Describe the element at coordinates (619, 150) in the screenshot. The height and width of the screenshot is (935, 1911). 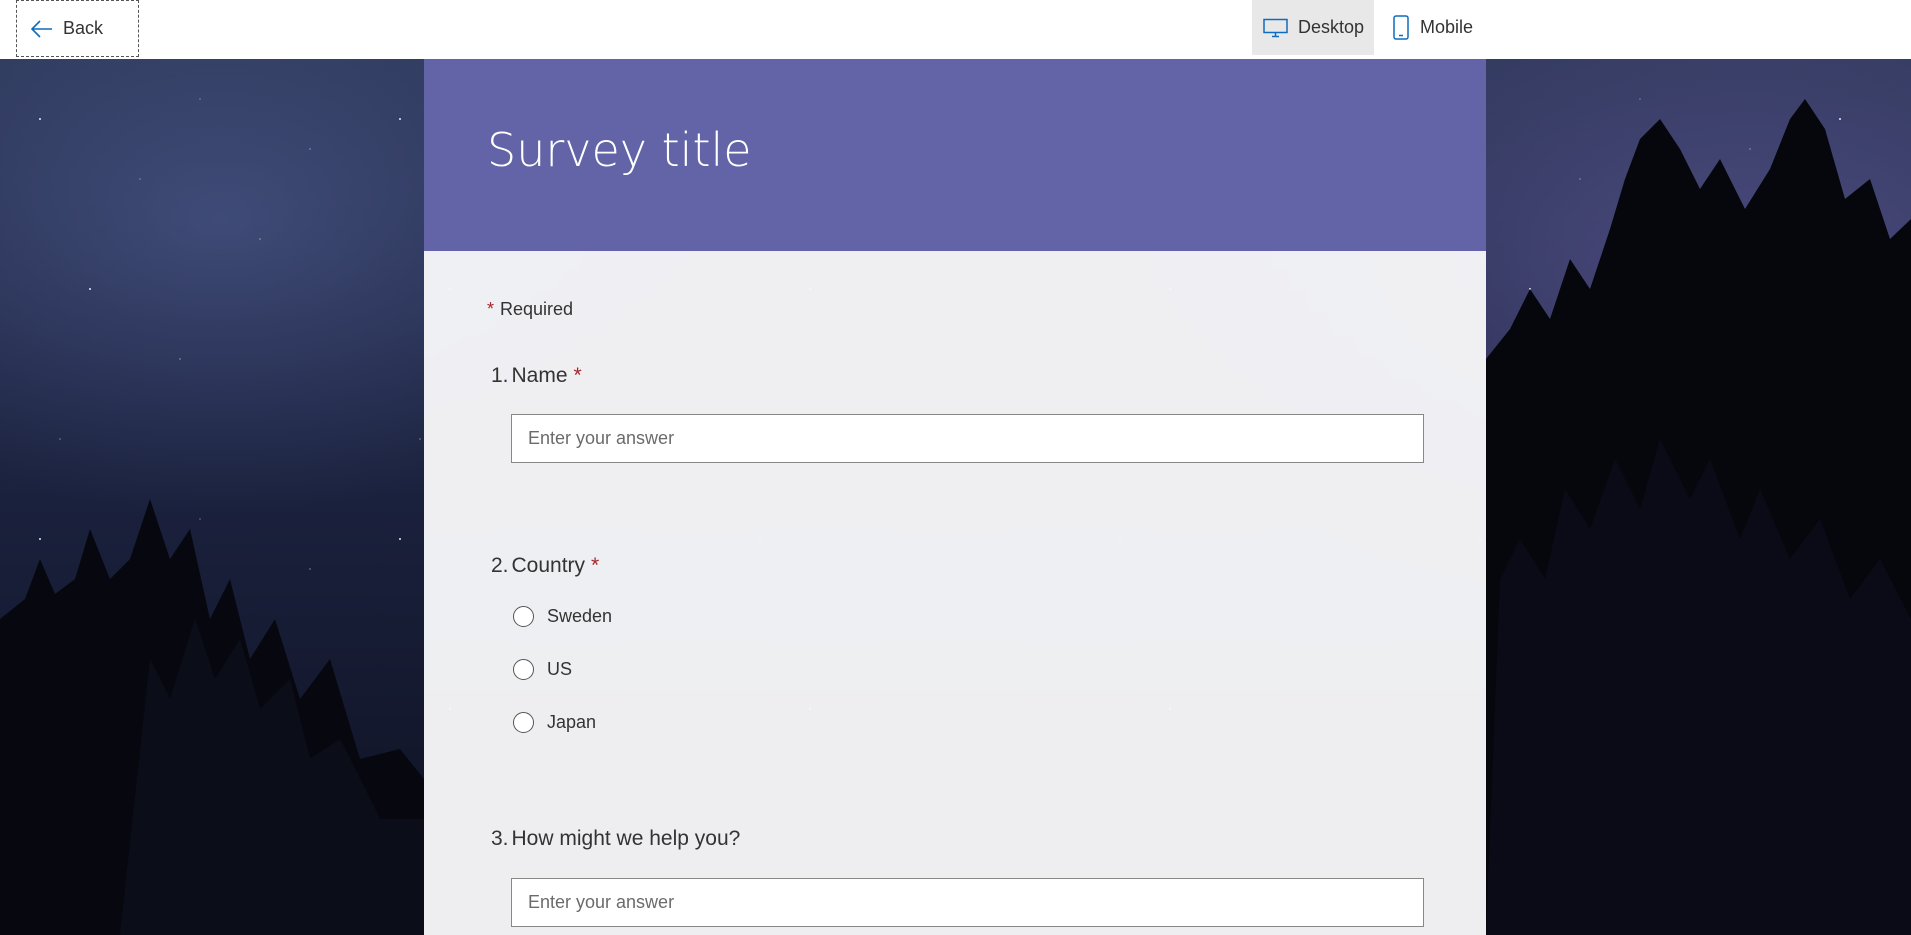
I see `survey-title: Survey title` at that location.